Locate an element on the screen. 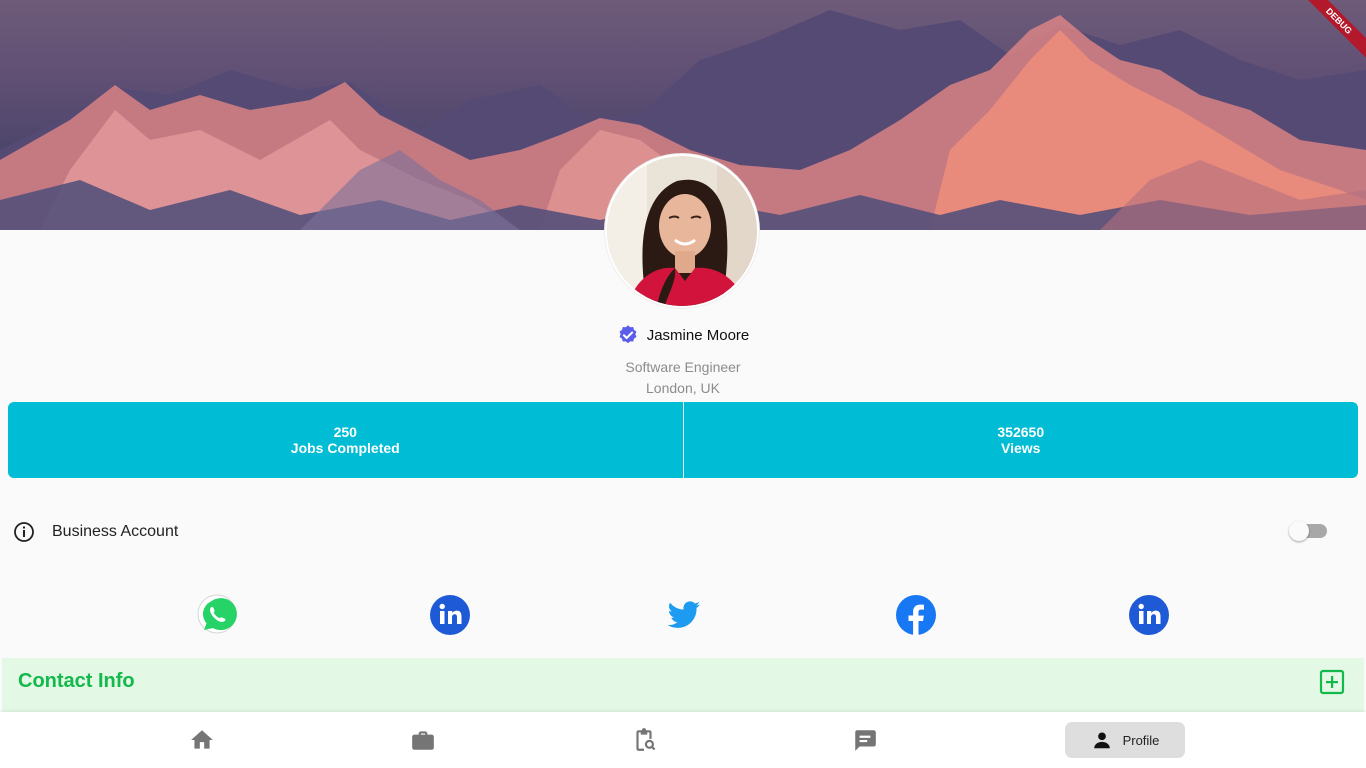  profile-name: Jasmine Moore is located at coordinates (698, 335).